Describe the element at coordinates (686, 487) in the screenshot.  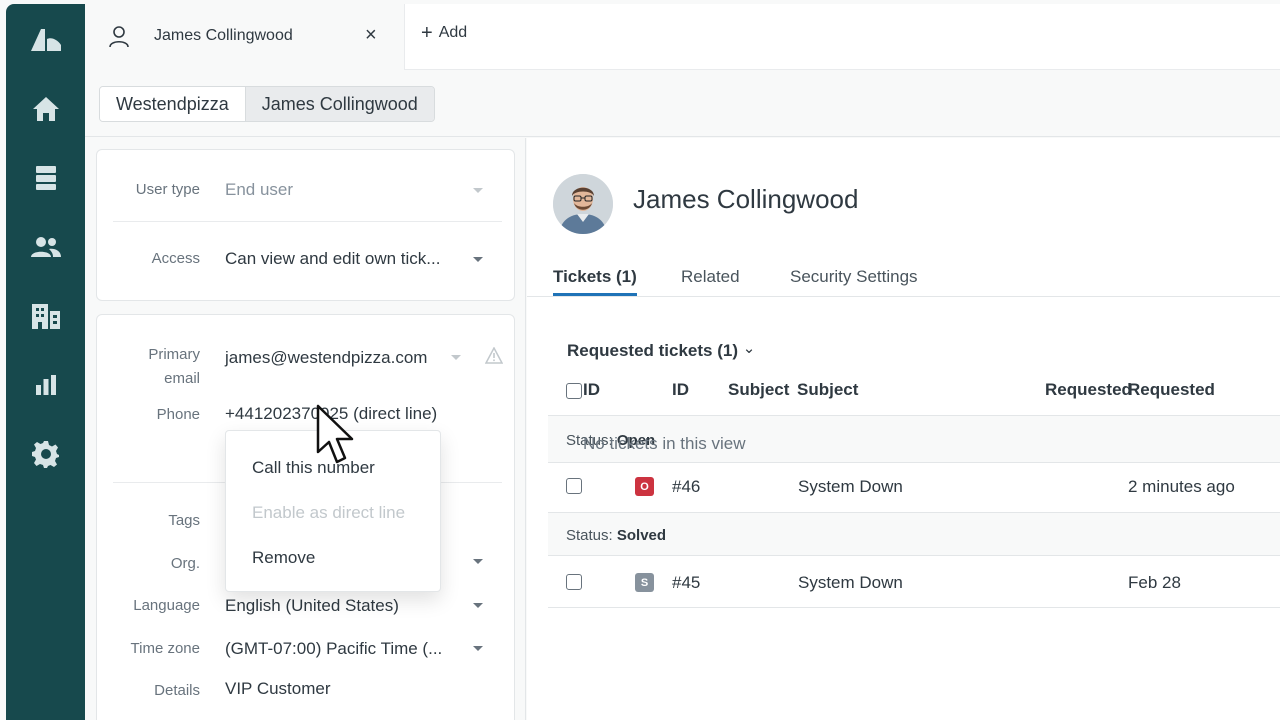
I see `ticket-id: #46` at that location.